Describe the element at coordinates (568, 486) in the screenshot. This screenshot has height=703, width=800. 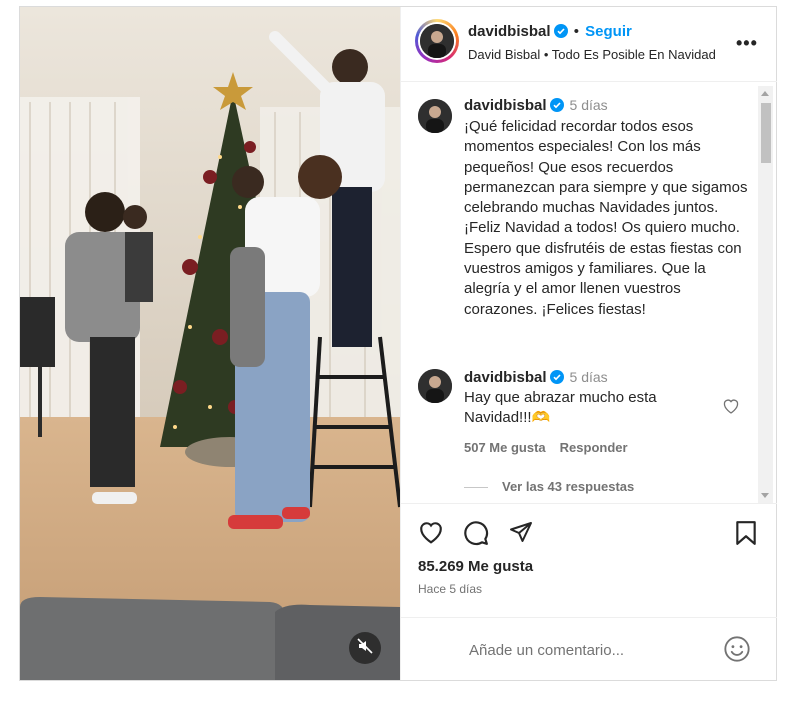
I see `view-replies-label: Ver las 43 respuestas` at that location.